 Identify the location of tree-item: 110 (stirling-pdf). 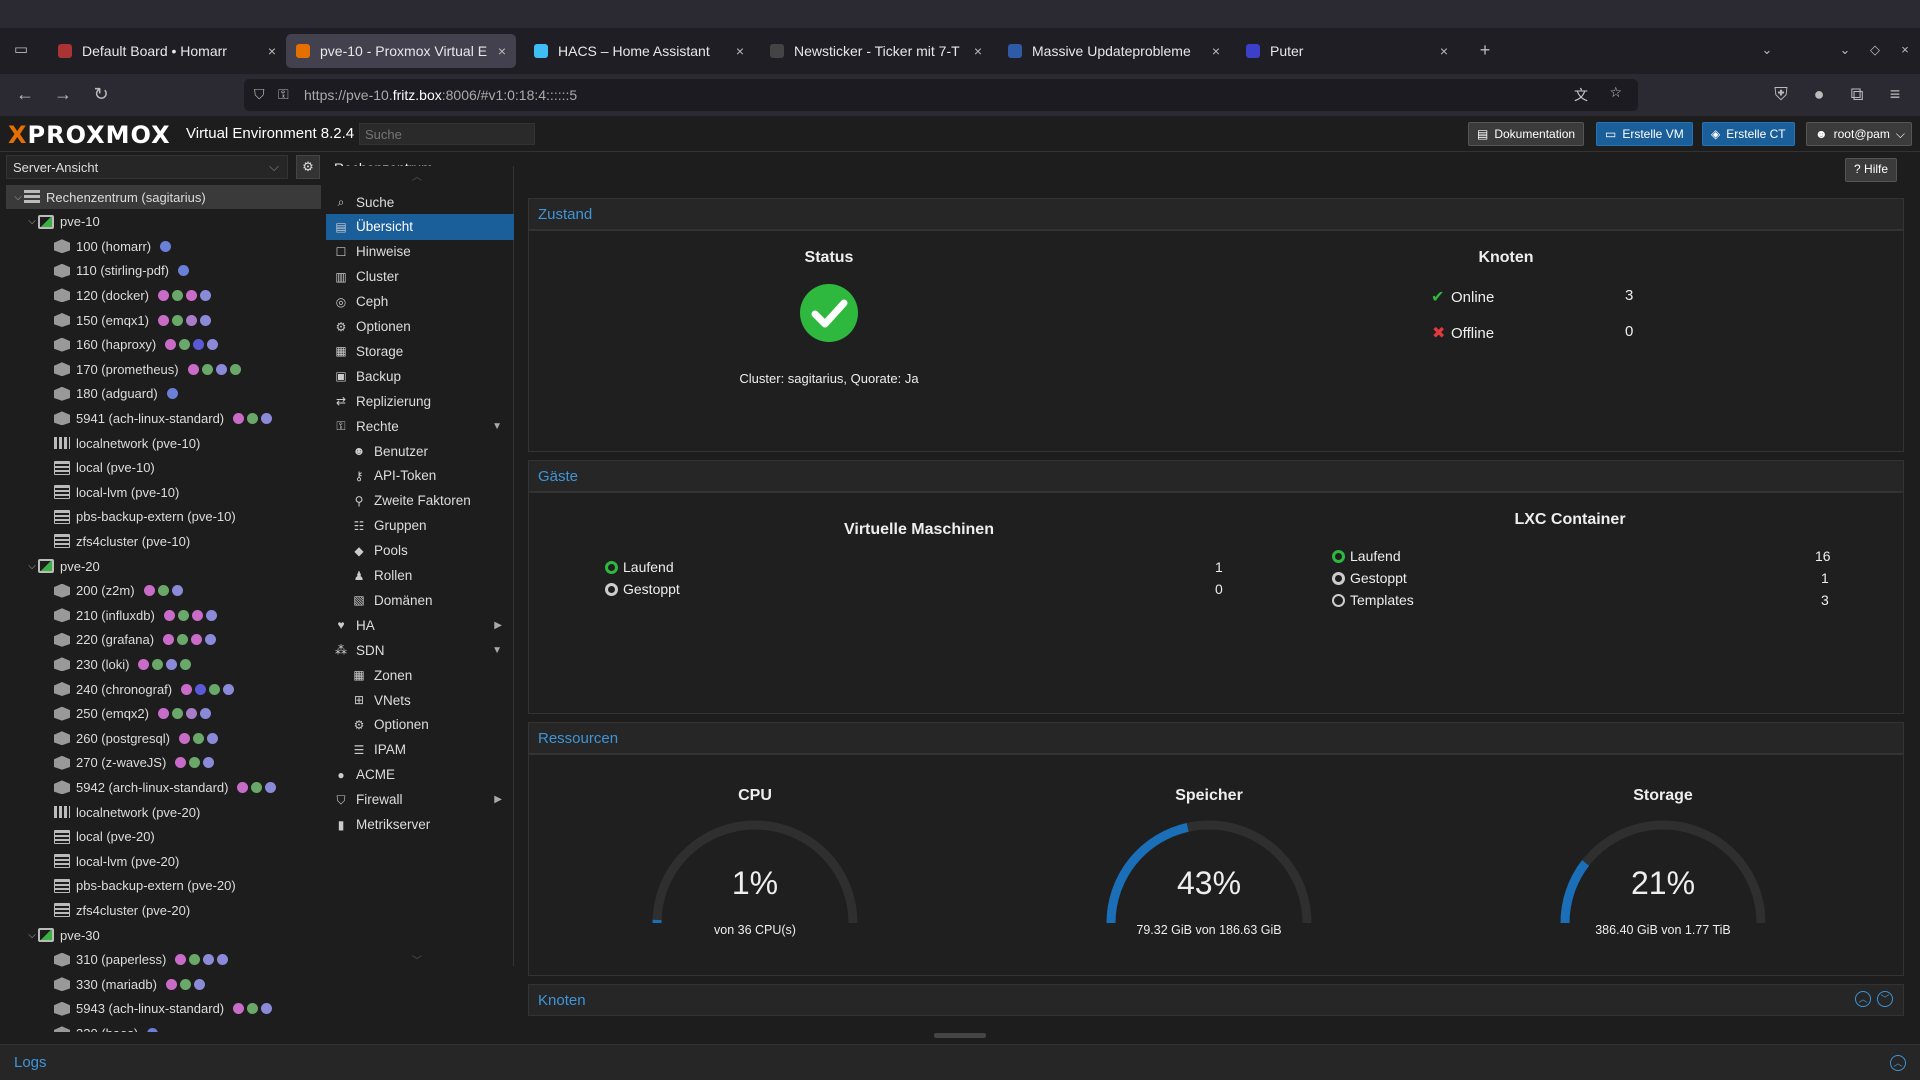
(163, 271).